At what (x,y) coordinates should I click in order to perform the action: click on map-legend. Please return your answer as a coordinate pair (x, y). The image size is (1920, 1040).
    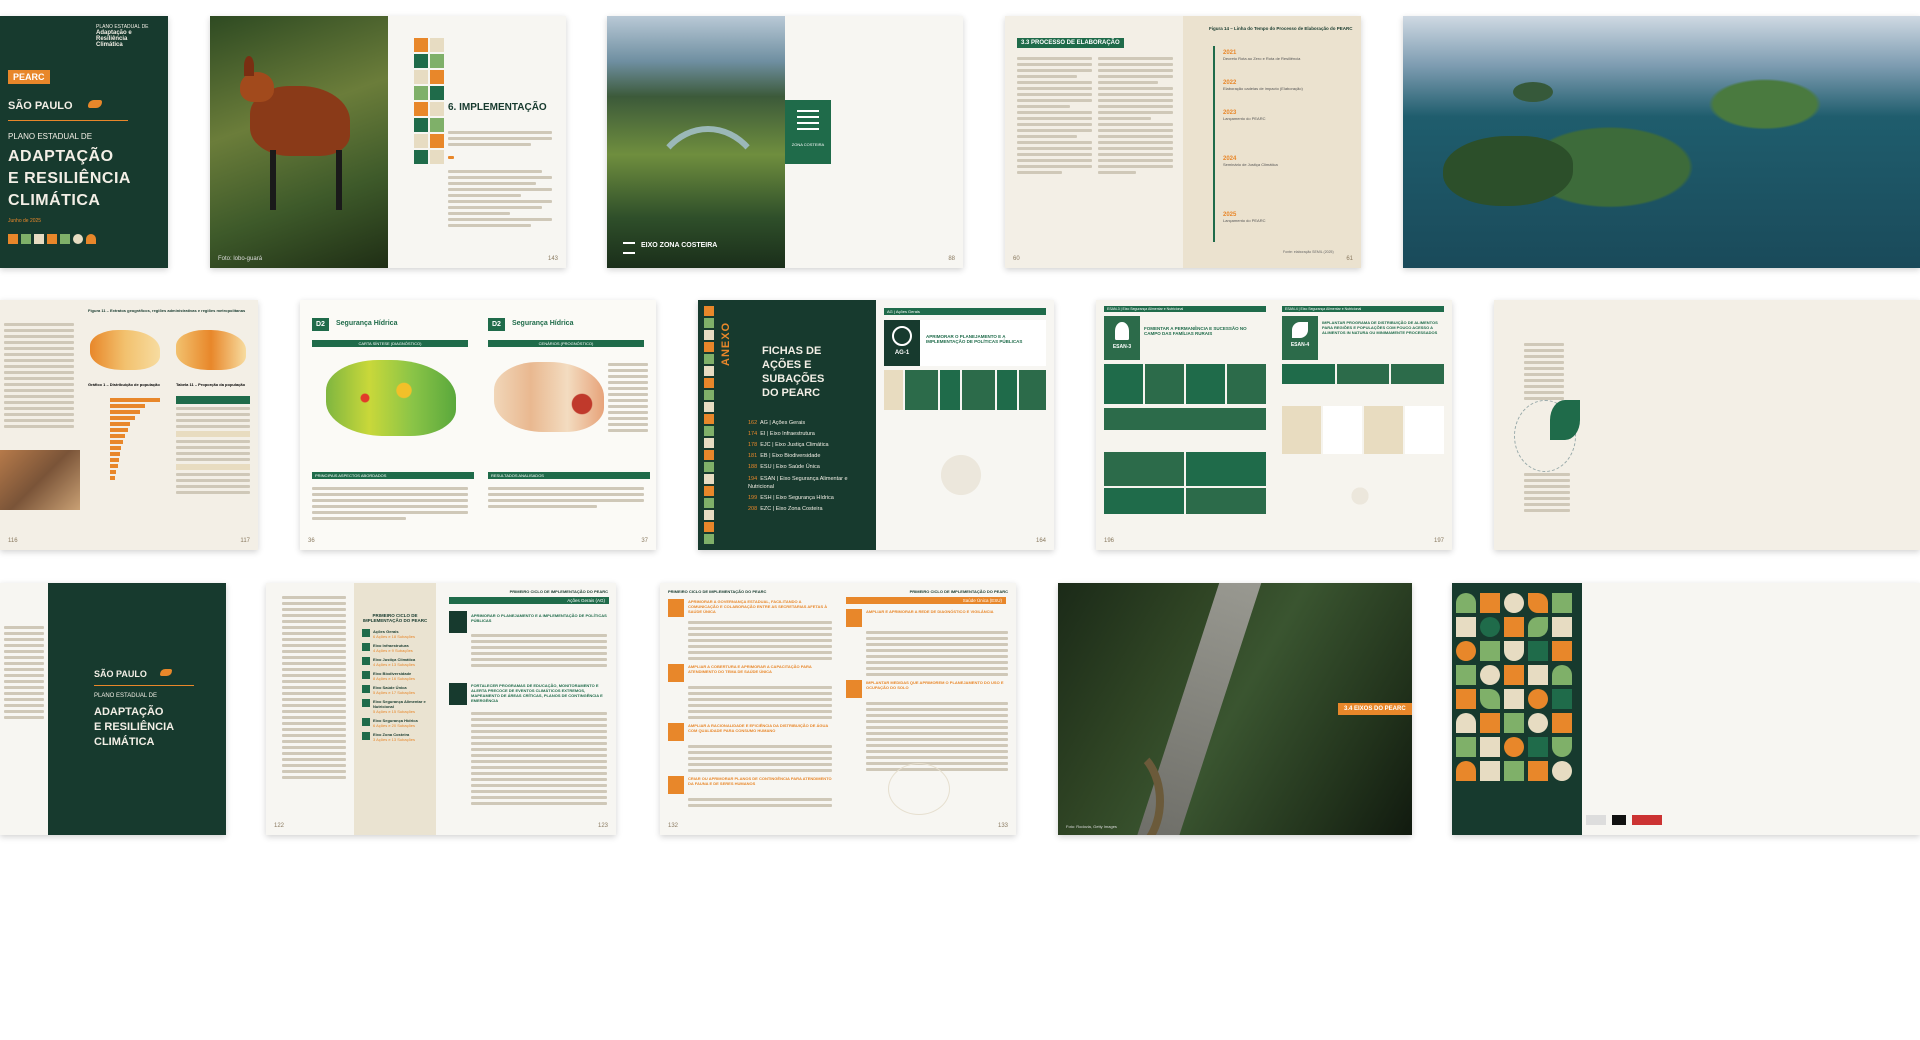
    Looking at the image, I should click on (628, 397).